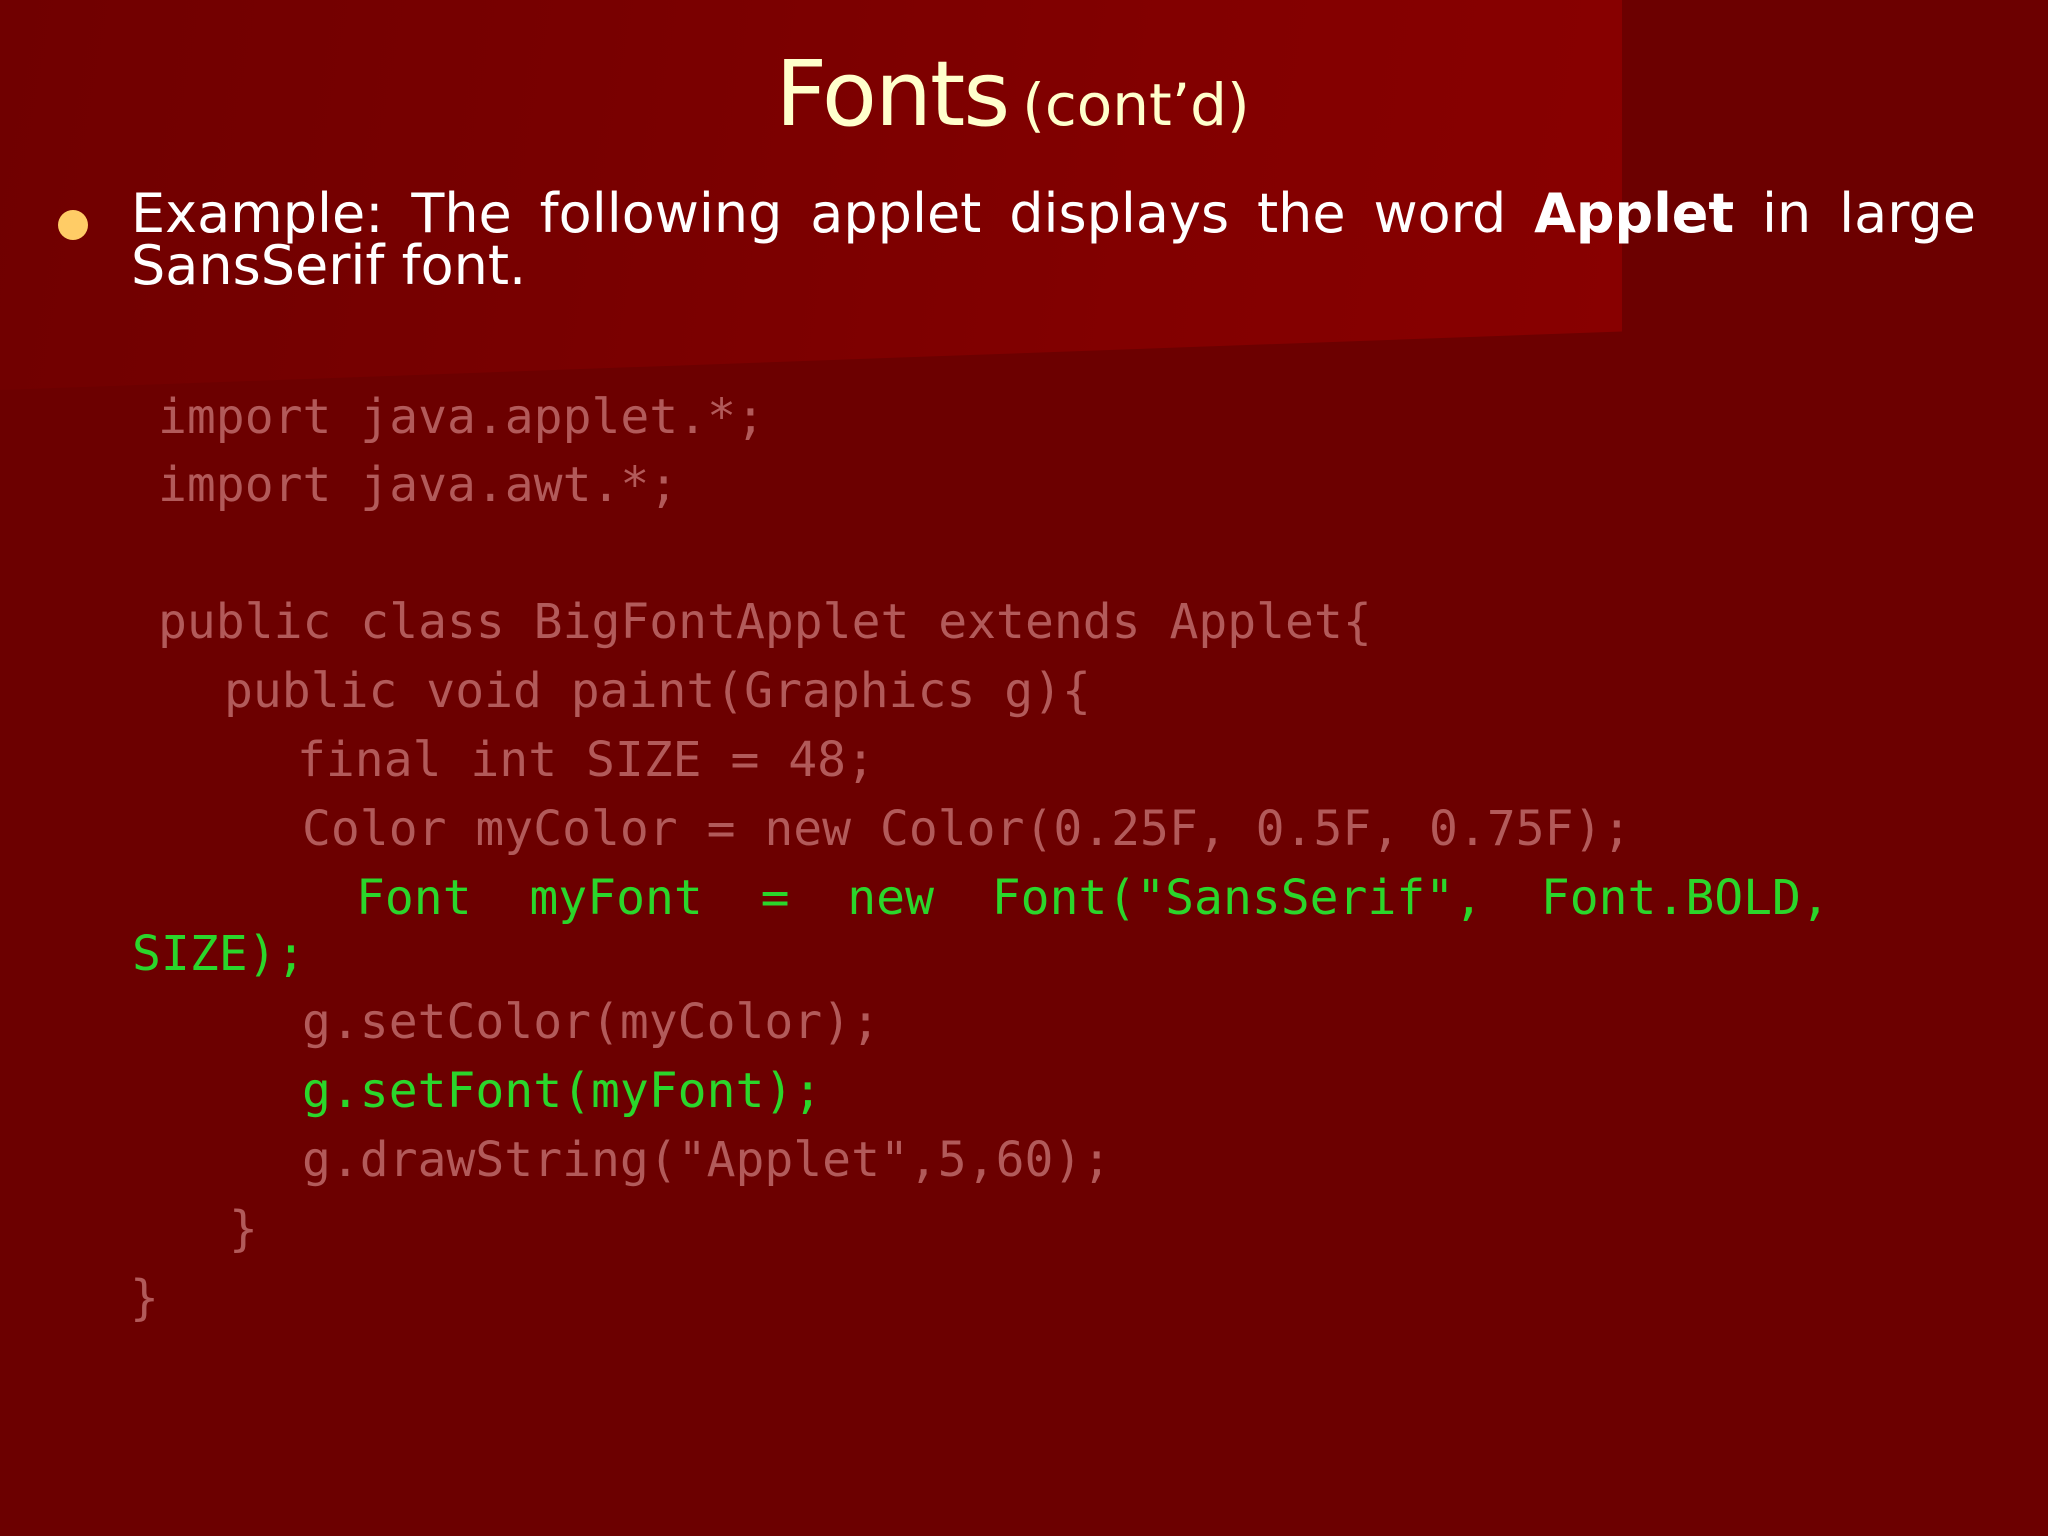 This screenshot has width=2048, height=1536. What do you see at coordinates (219, 954) in the screenshot?
I see `code-line-8: SIZE);` at bounding box center [219, 954].